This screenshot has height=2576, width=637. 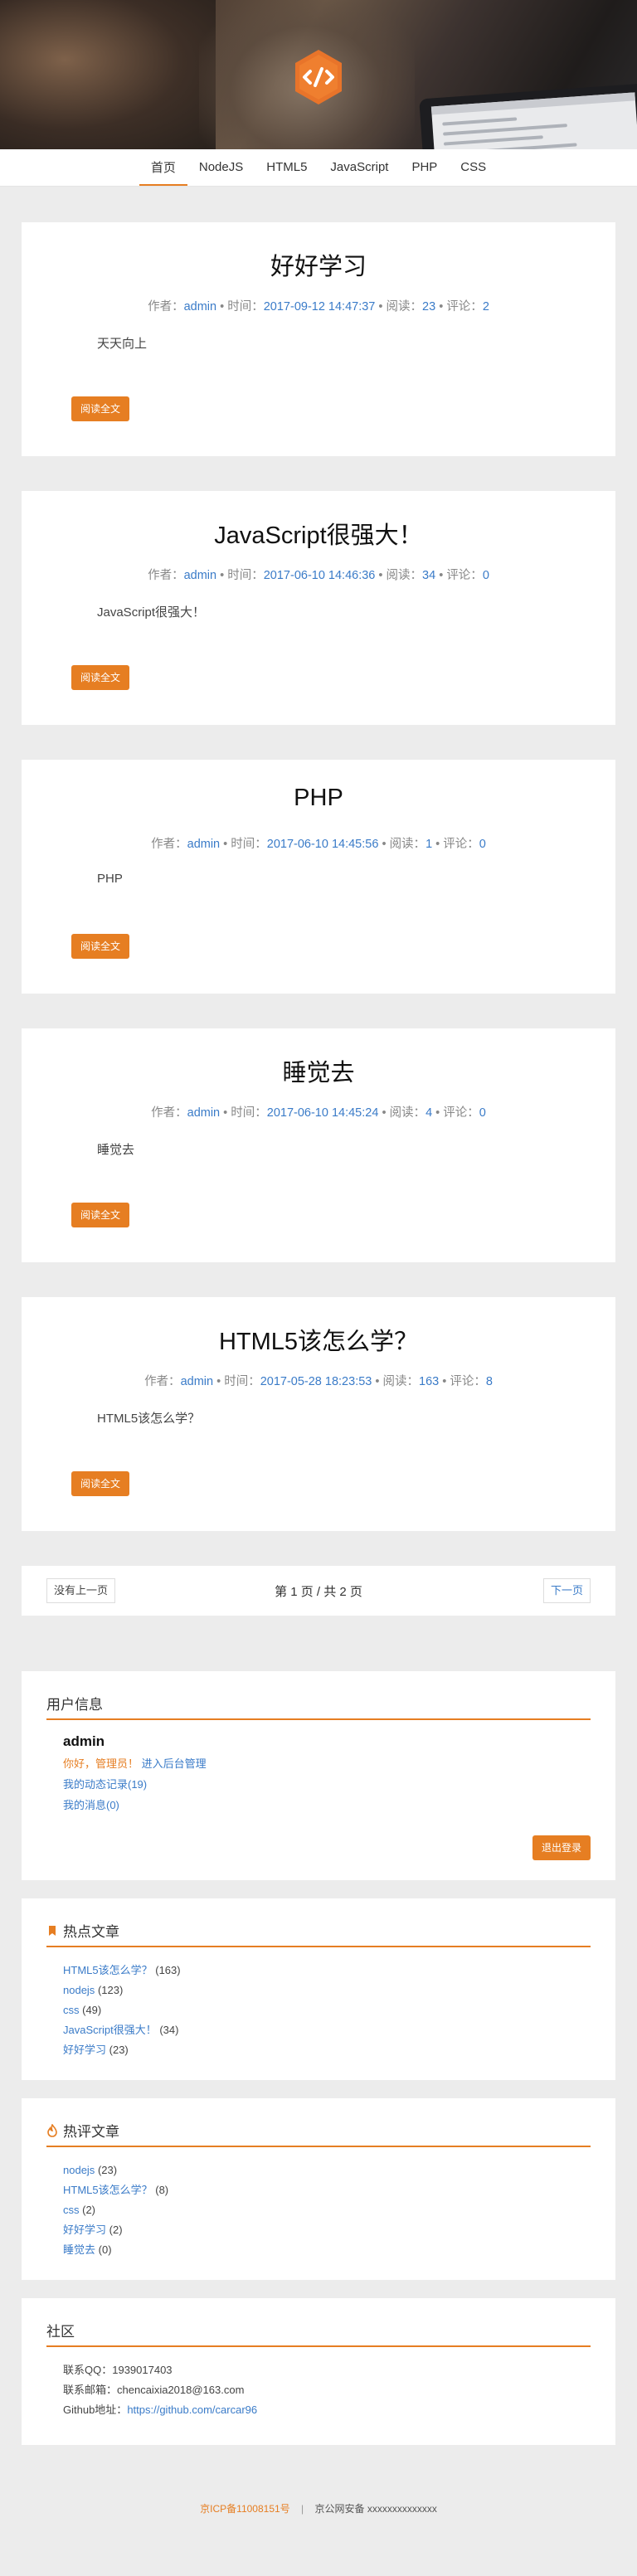 What do you see at coordinates (174, 1763) in the screenshot?
I see `admin-panel-link: 进入后台管理` at bounding box center [174, 1763].